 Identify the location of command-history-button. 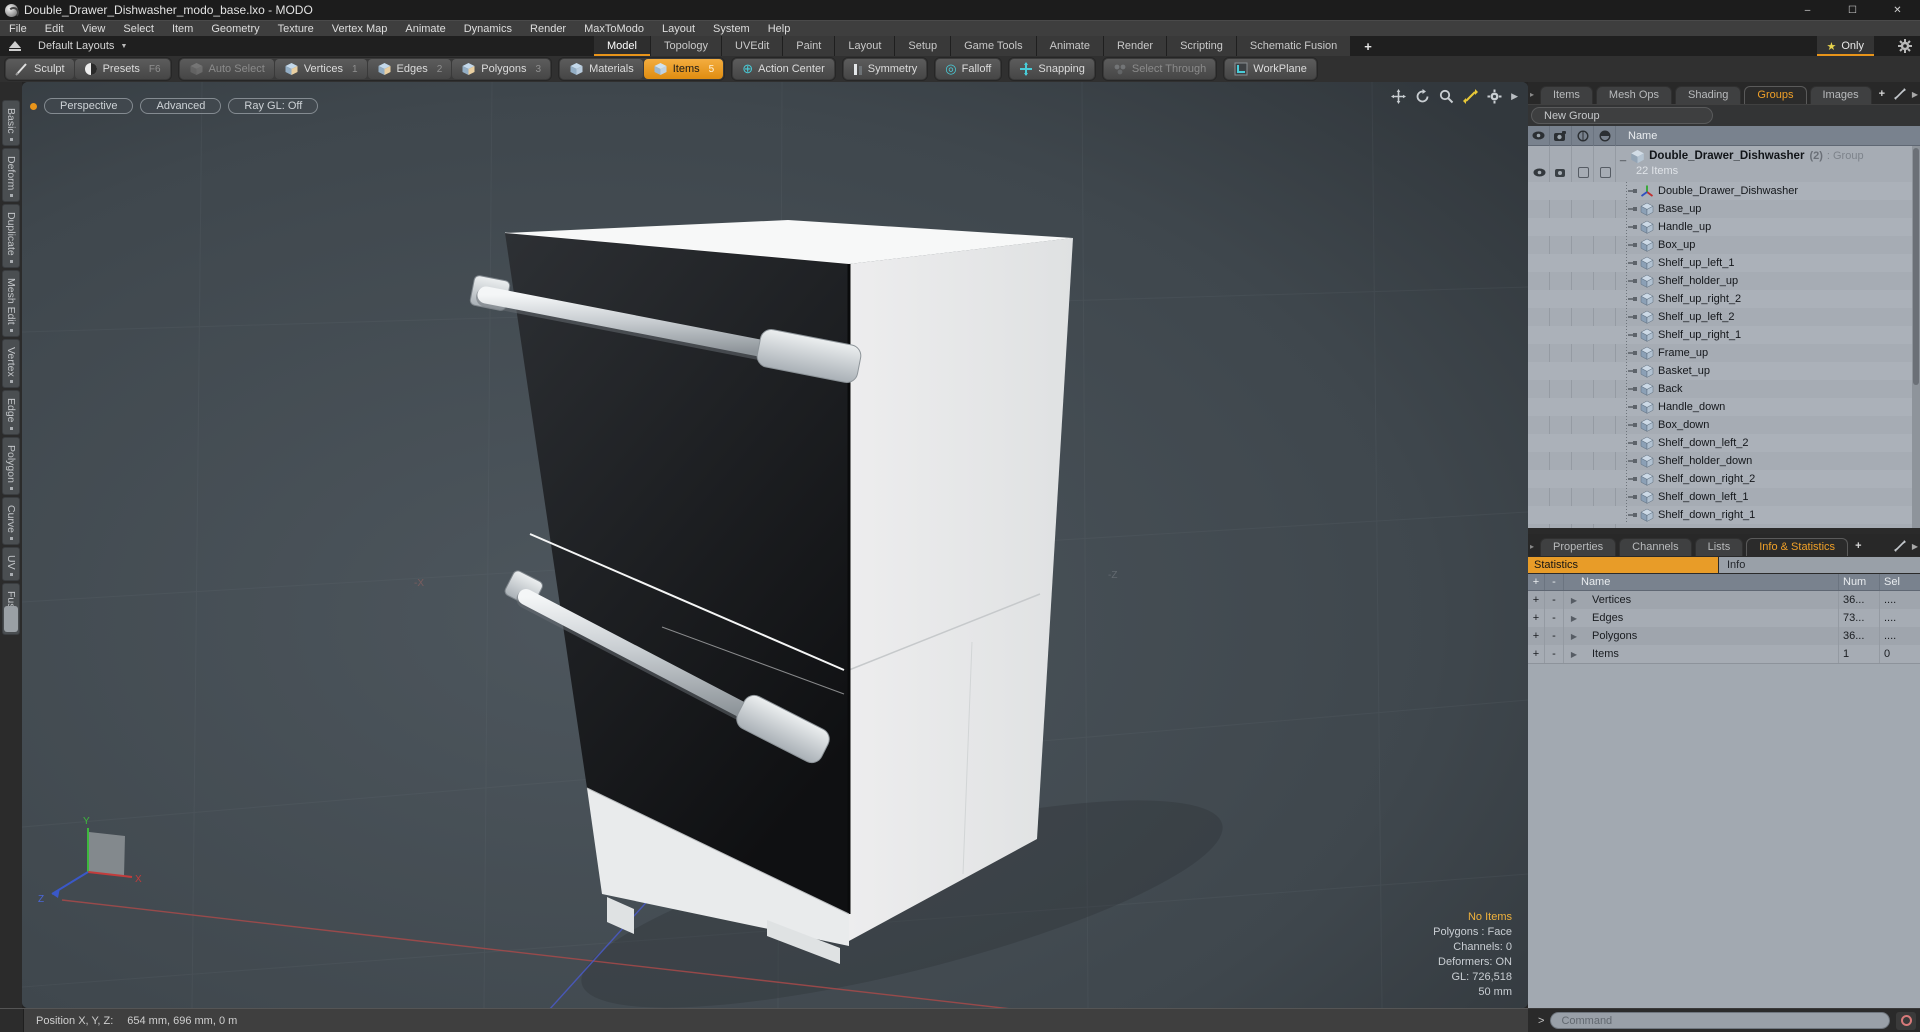
(1906, 1020).